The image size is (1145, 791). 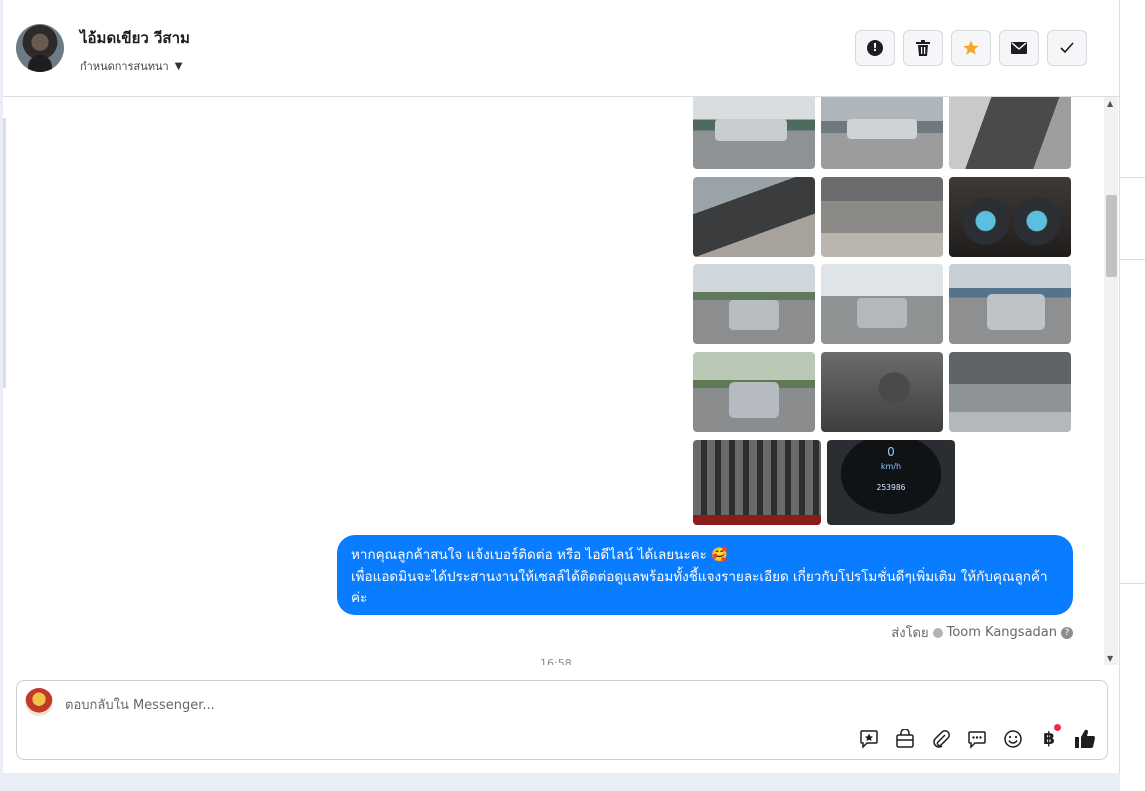 I want to click on trash-icon, so click(x=923, y=48).